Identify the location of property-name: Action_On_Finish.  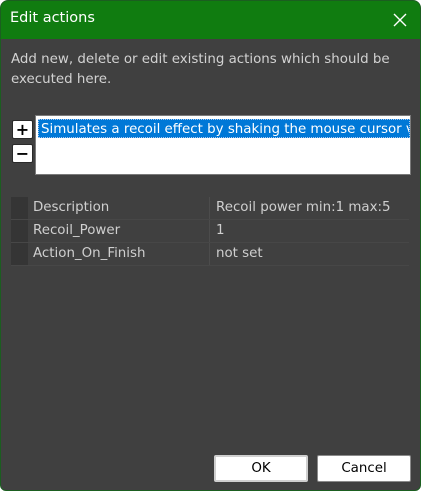
(89, 253).